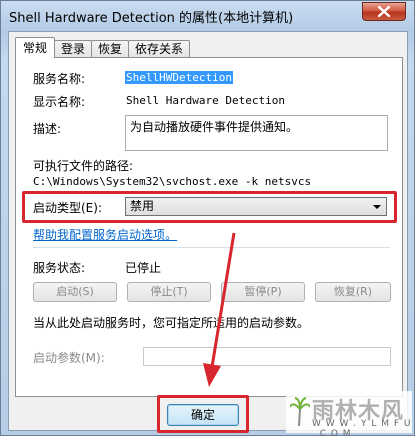 The image size is (415, 436). Describe the element at coordinates (256, 206) in the screenshot. I see `startup-type-select: 禁用` at that location.